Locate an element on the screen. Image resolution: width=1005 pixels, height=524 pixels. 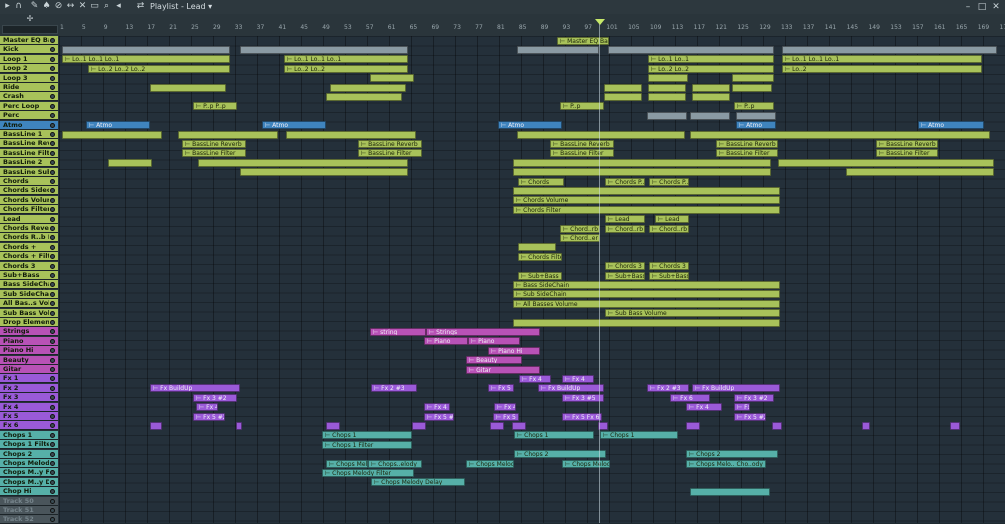
track-row: Fx 6 is located at coordinates (29, 426).